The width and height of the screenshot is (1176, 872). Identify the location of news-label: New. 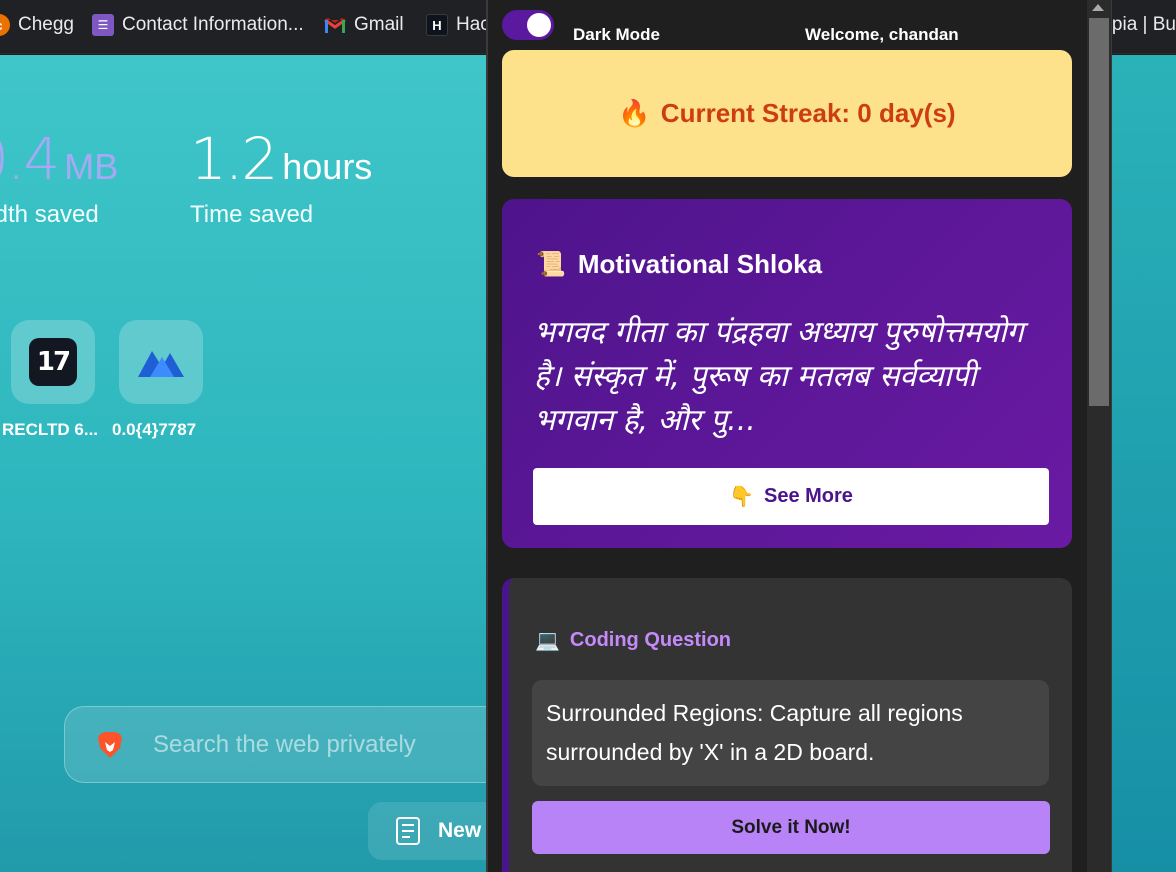
(460, 830).